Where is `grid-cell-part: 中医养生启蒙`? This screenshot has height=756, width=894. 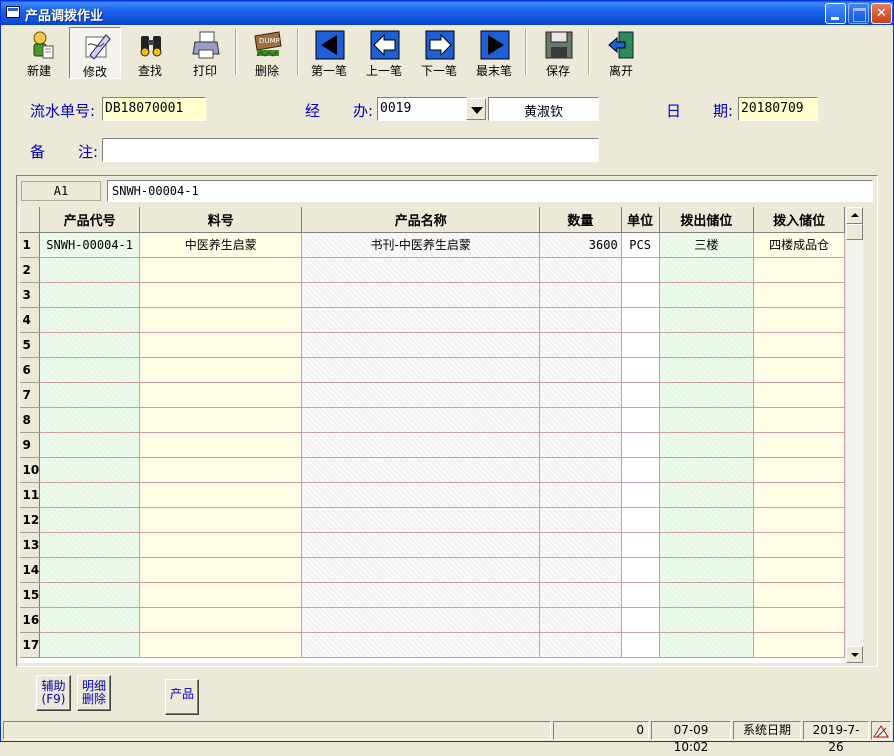
grid-cell-part: 中医养生启蒙 is located at coordinates (221, 245).